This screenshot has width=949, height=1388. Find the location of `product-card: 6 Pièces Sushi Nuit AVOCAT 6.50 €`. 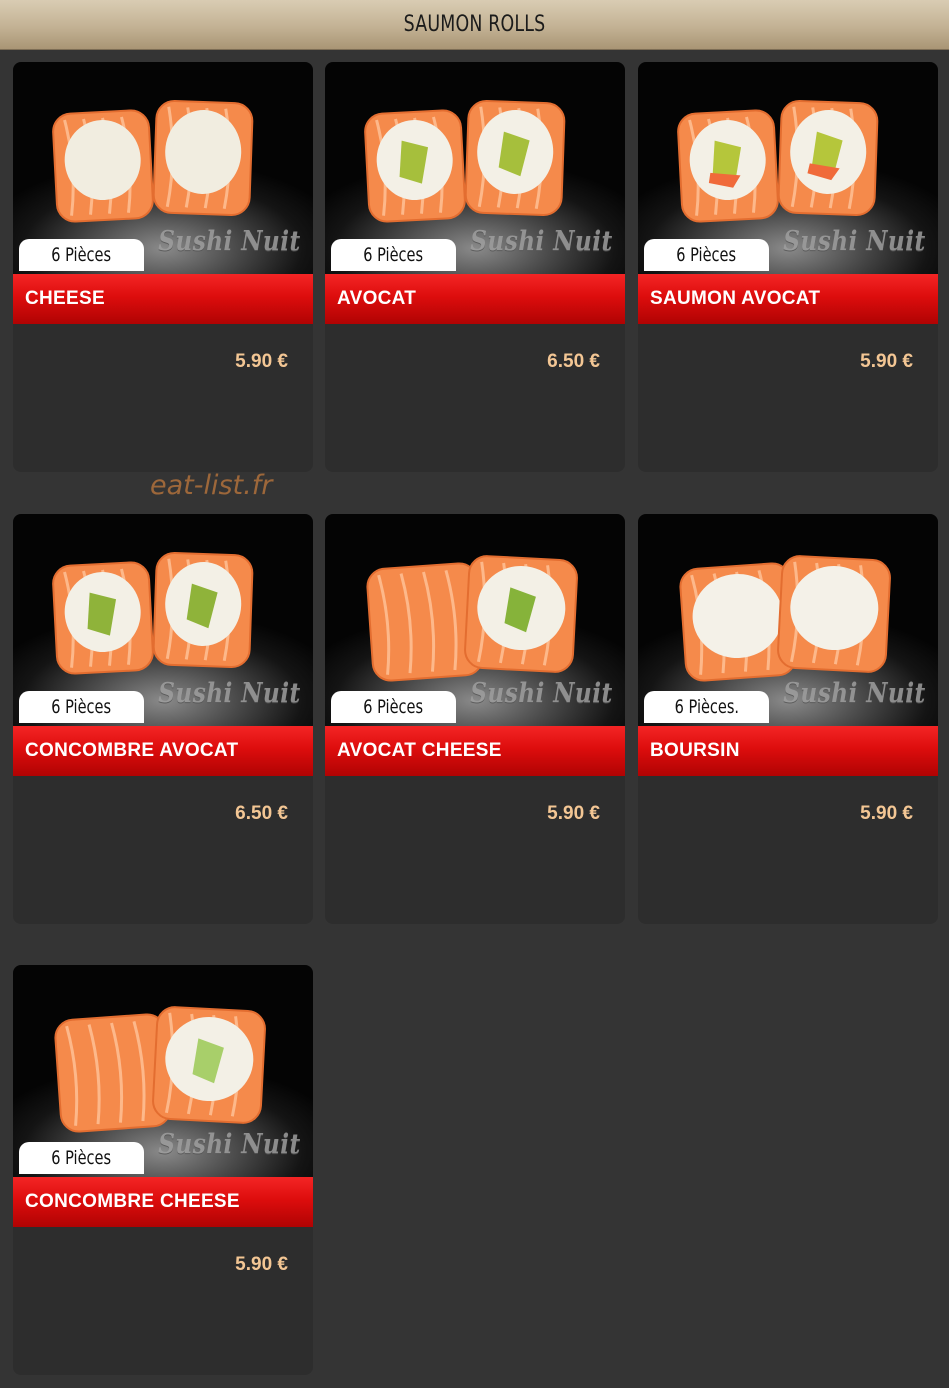

product-card: 6 Pièces Sushi Nuit AVOCAT 6.50 € is located at coordinates (475, 267).